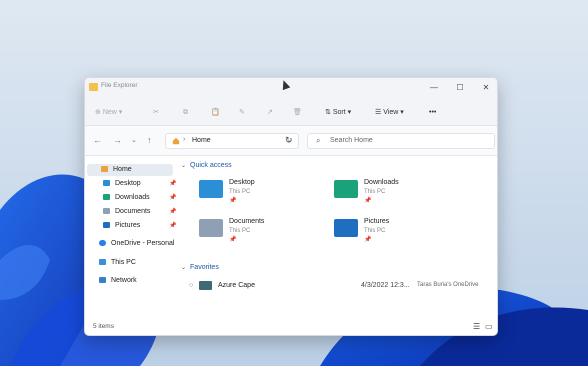  I want to click on sidebar-item-network: Network, so click(118, 281).